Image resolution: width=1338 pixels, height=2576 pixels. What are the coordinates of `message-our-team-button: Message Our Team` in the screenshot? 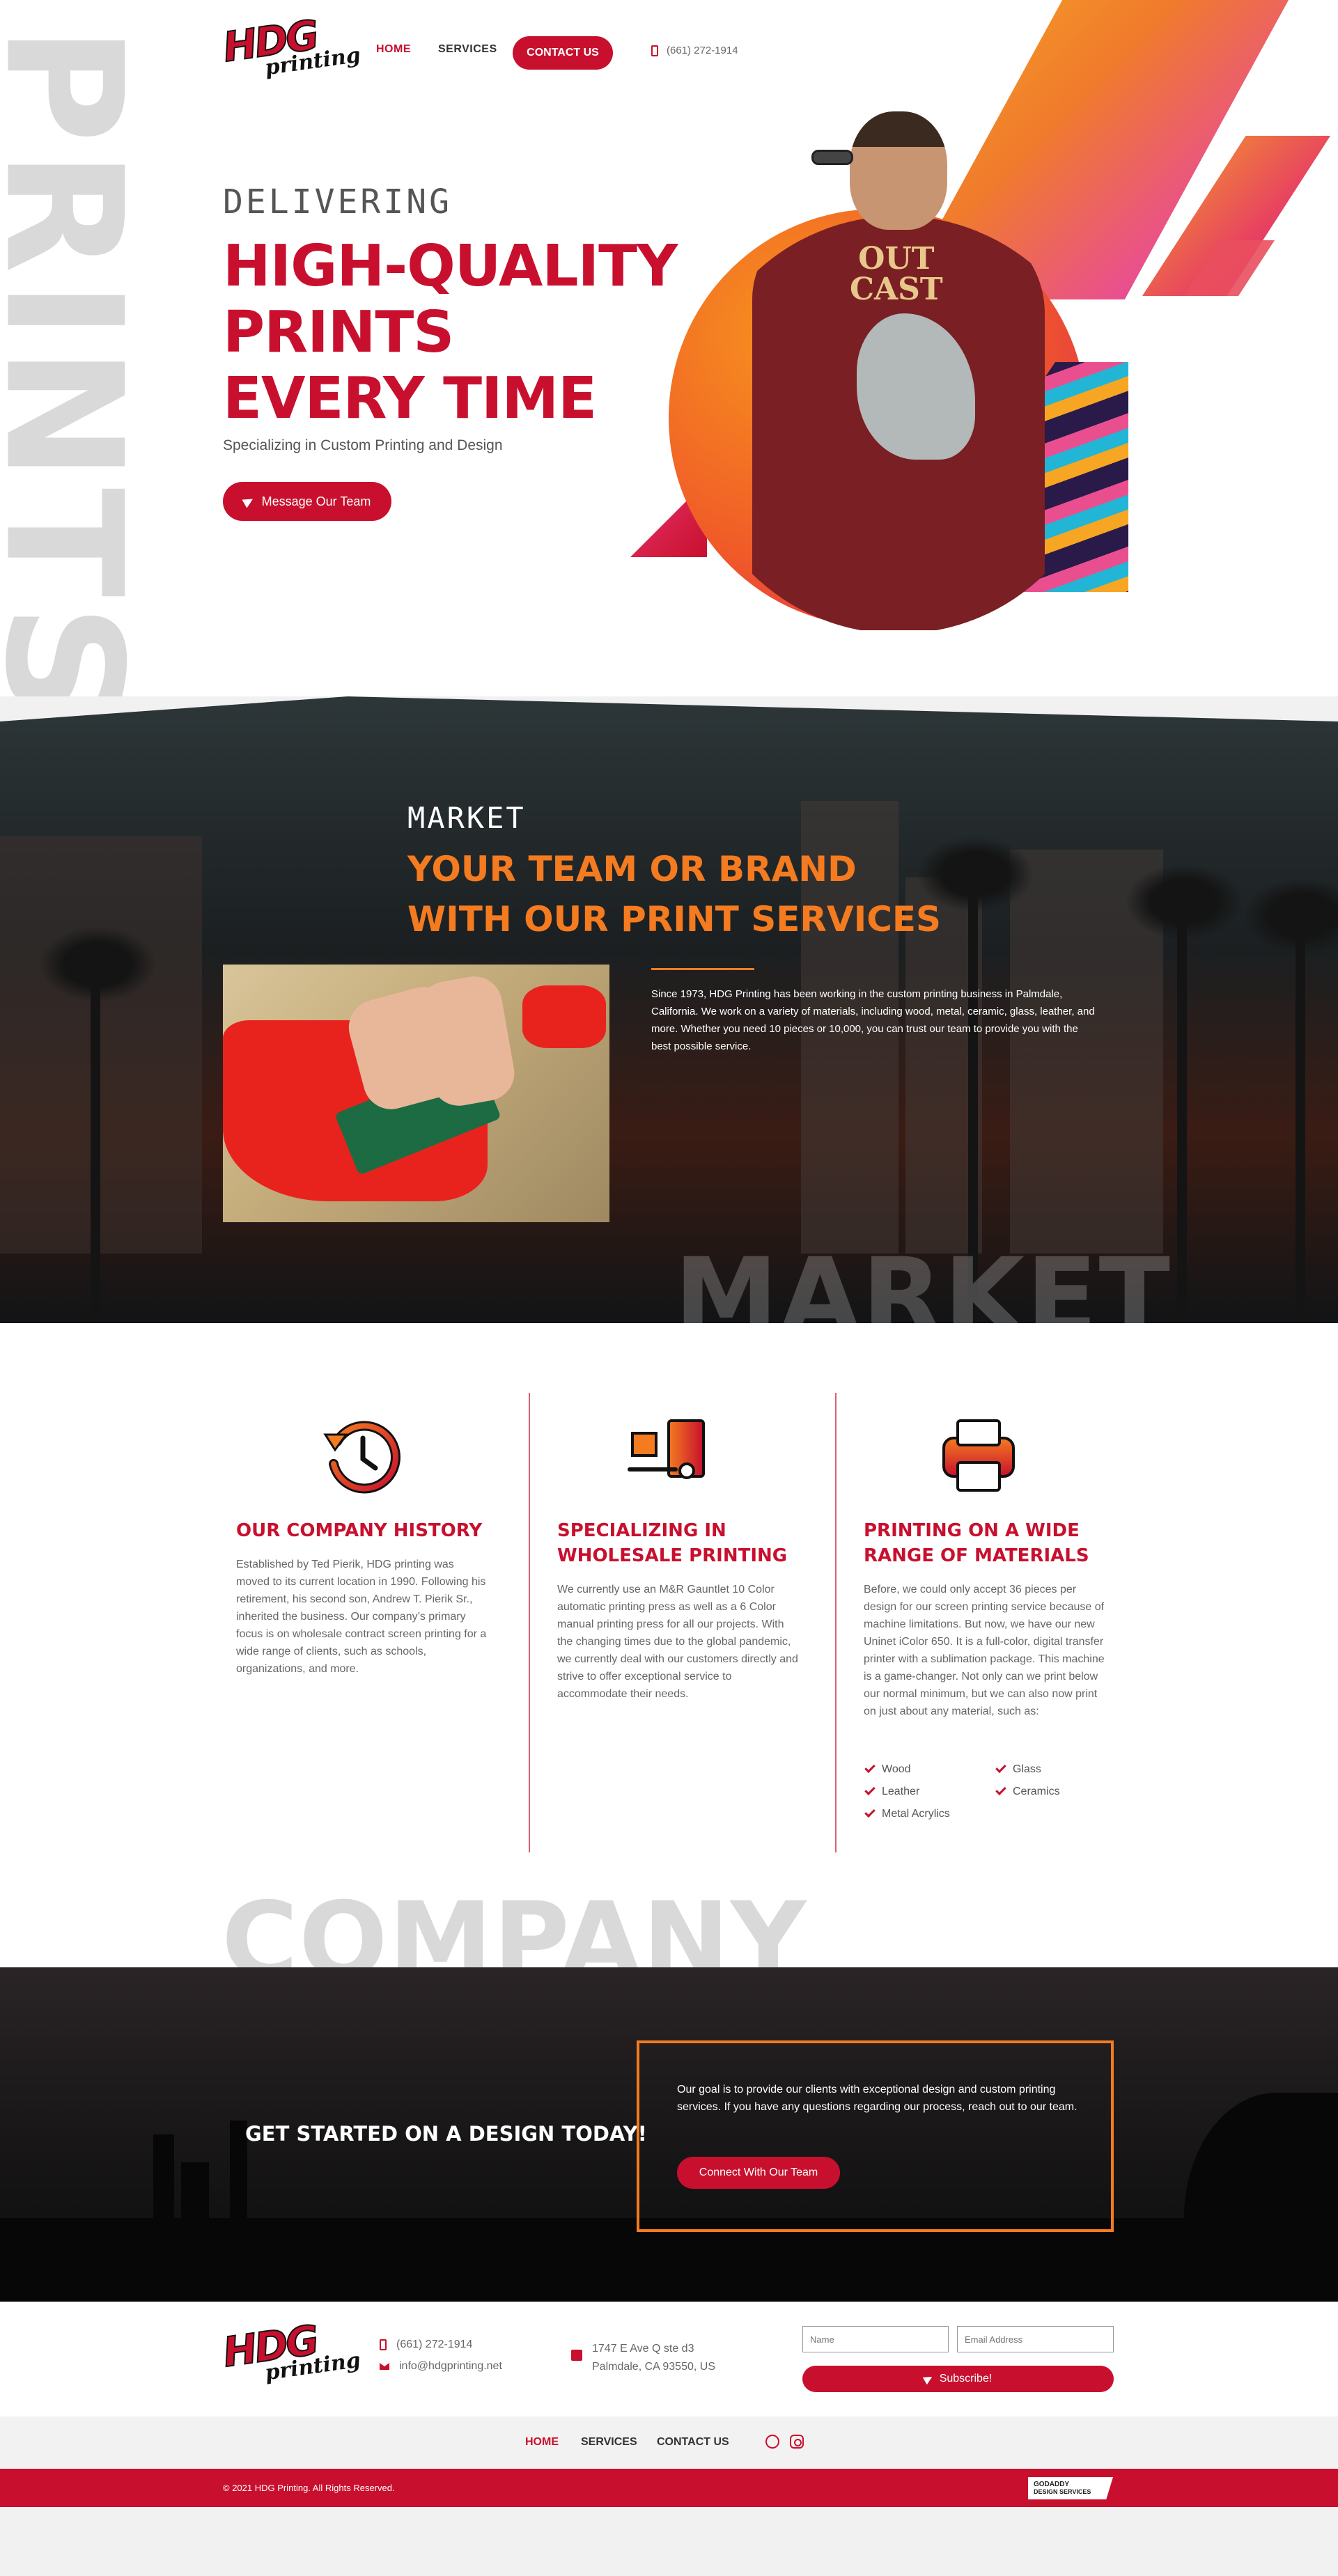 It's located at (307, 502).